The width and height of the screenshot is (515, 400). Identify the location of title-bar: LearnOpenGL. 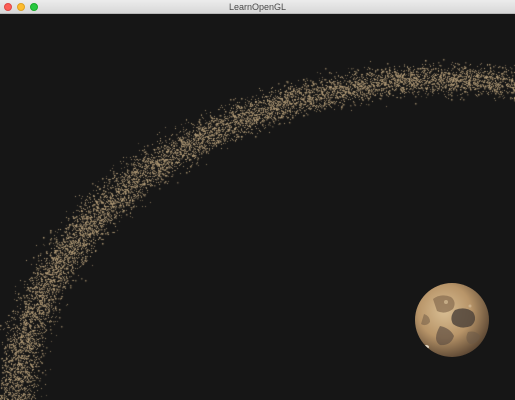
(257, 7).